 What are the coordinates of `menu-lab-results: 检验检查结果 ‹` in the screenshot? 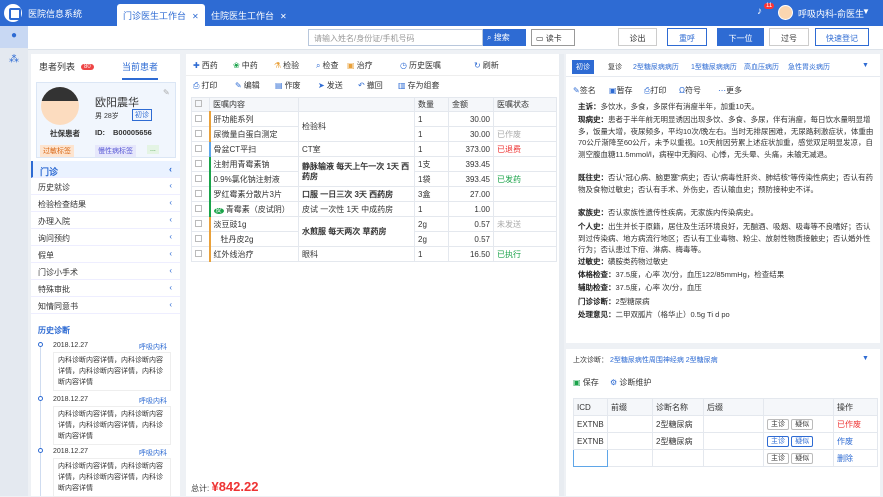 It's located at (105, 203).